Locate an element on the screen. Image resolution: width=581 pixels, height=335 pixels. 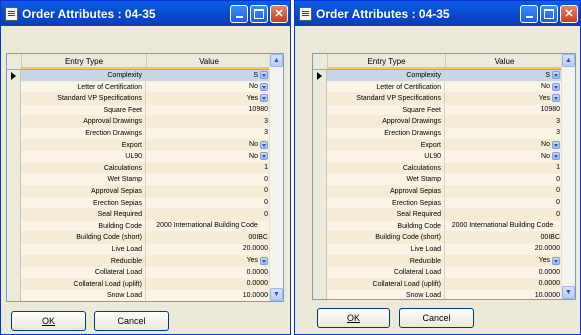
table-row: Collateral Load 0.0000 is located at coordinates (444, 273).